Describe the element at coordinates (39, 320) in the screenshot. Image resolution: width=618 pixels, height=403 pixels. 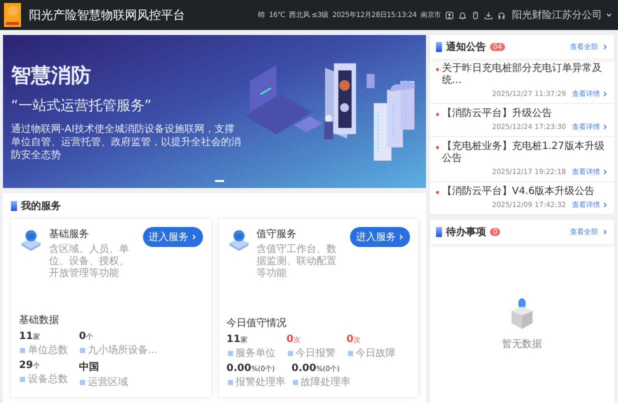
I see `stats-title: 基础数据` at that location.